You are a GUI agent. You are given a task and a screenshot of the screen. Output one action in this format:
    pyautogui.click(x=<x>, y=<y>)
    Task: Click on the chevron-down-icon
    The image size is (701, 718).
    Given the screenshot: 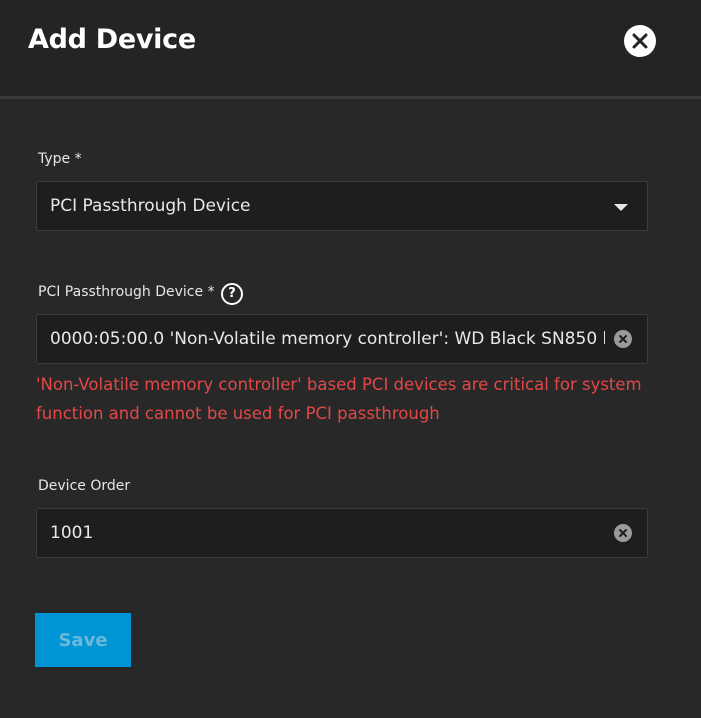 What is the action you would take?
    pyautogui.click(x=621, y=207)
    